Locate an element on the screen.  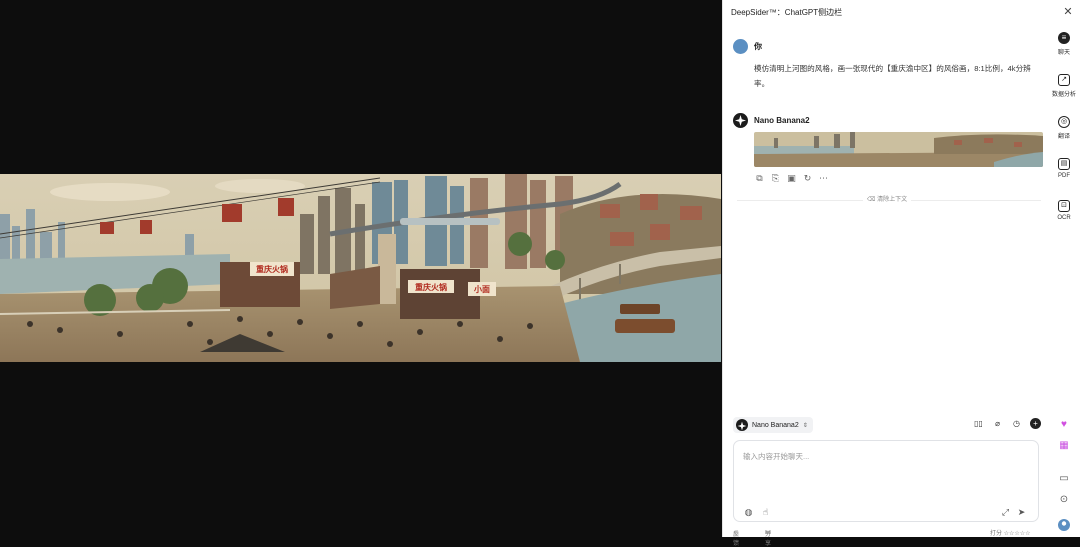
chat-icon: ≡ is located at coordinates (1064, 38).